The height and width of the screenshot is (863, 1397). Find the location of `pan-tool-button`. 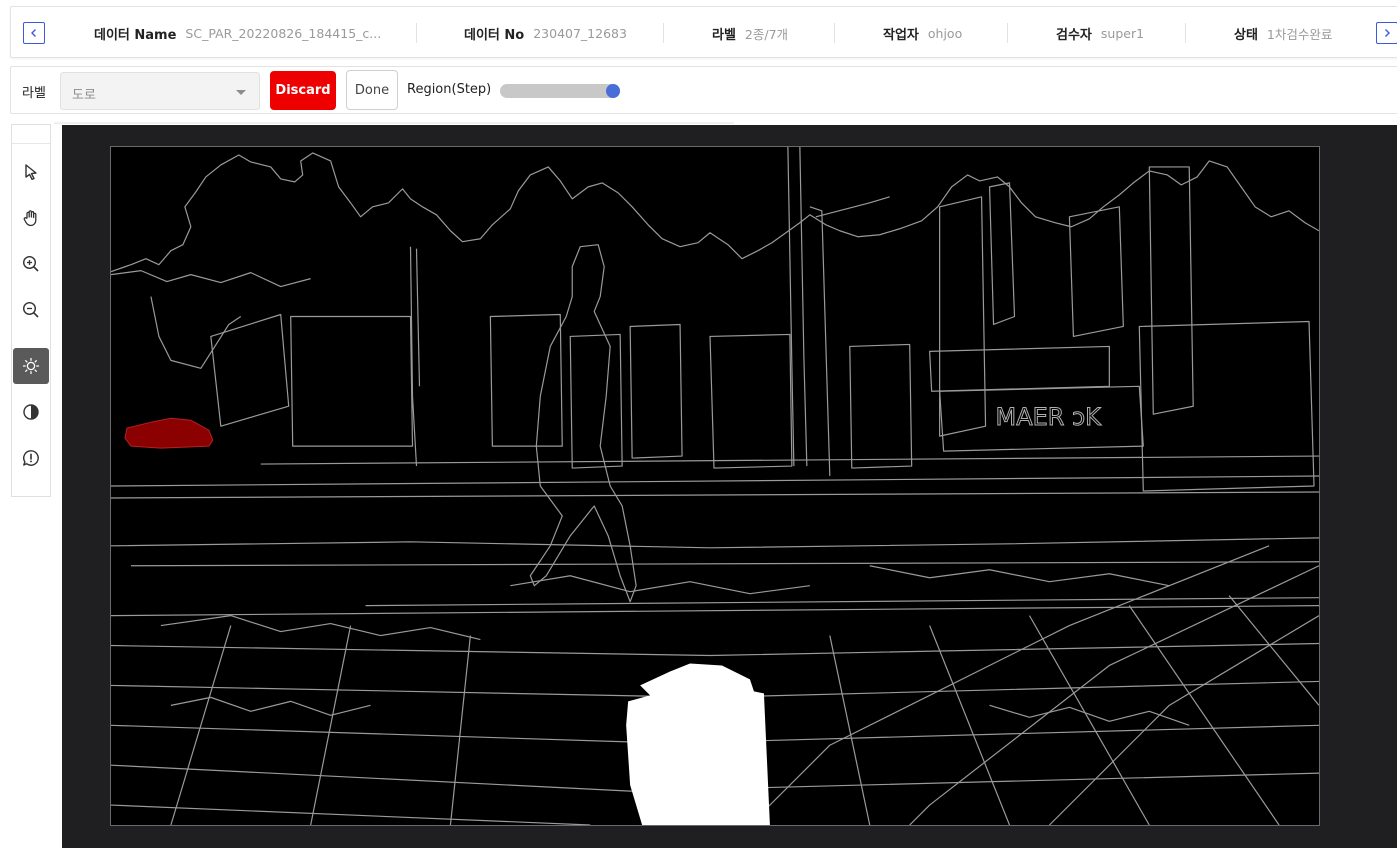

pan-tool-button is located at coordinates (31, 218).